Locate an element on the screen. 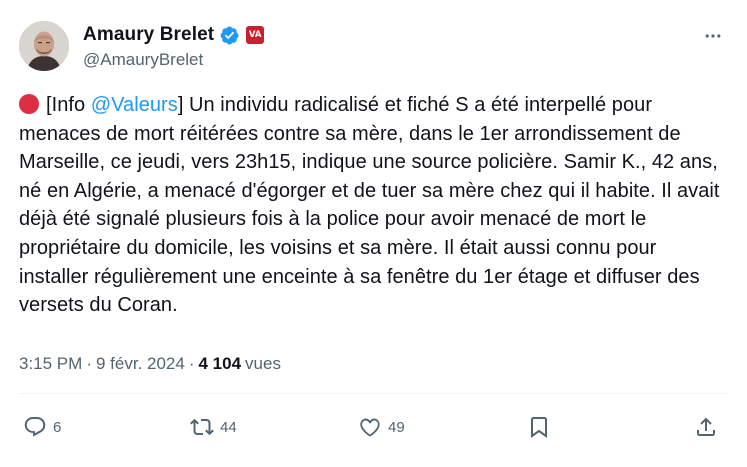  more-options-button is located at coordinates (713, 36).